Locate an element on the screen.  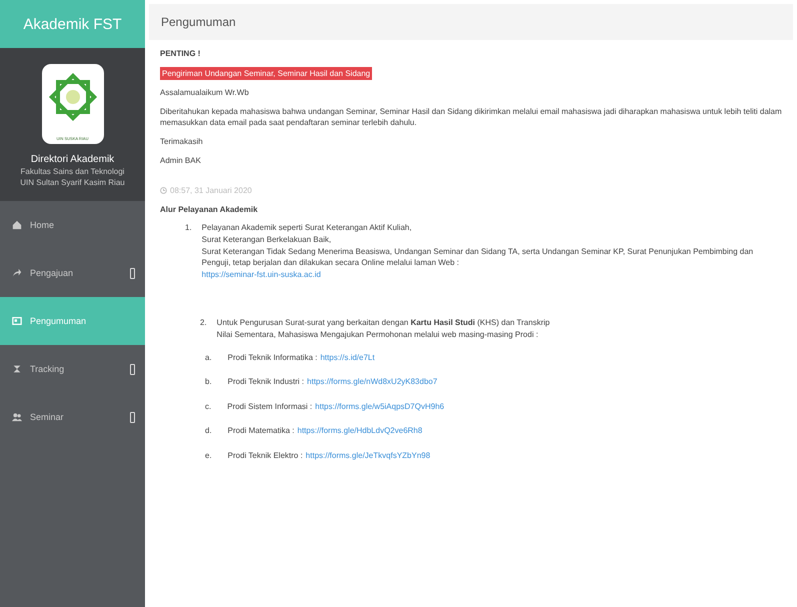
form-link: https://forms.gle/nWd8xU2yK83dbo7 is located at coordinates (372, 382).